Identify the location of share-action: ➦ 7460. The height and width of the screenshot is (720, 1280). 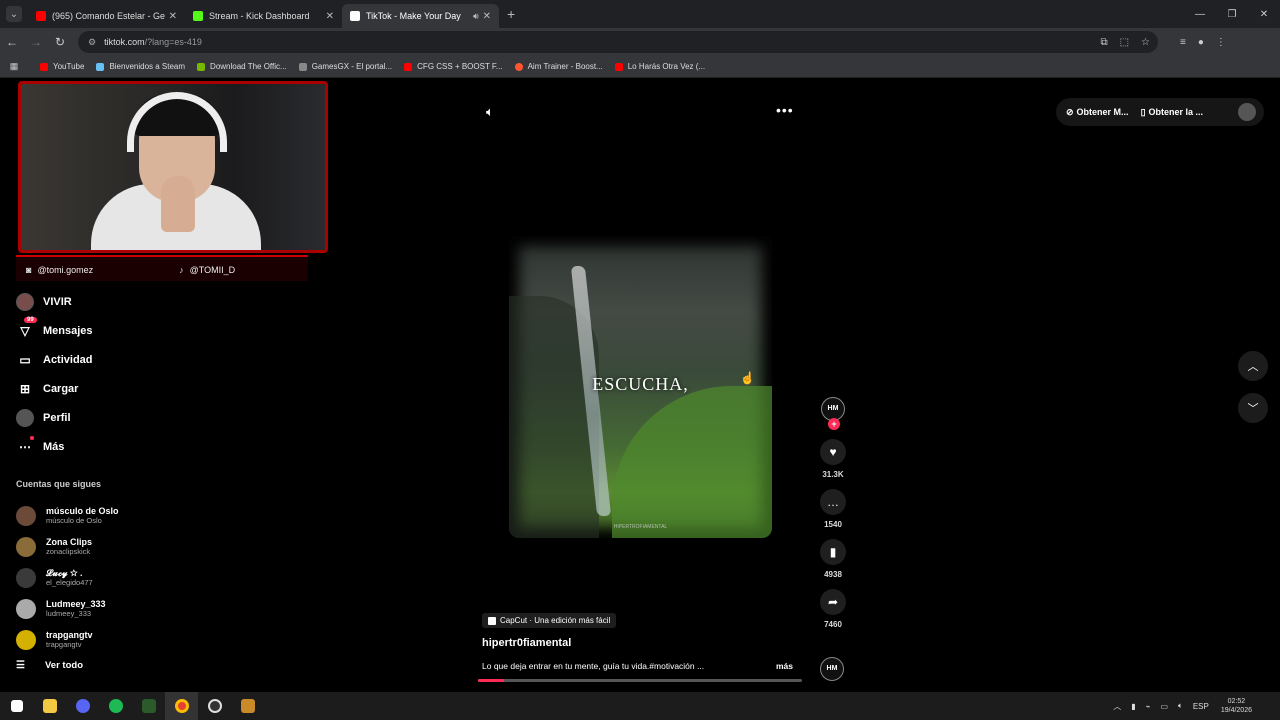
(833, 609).